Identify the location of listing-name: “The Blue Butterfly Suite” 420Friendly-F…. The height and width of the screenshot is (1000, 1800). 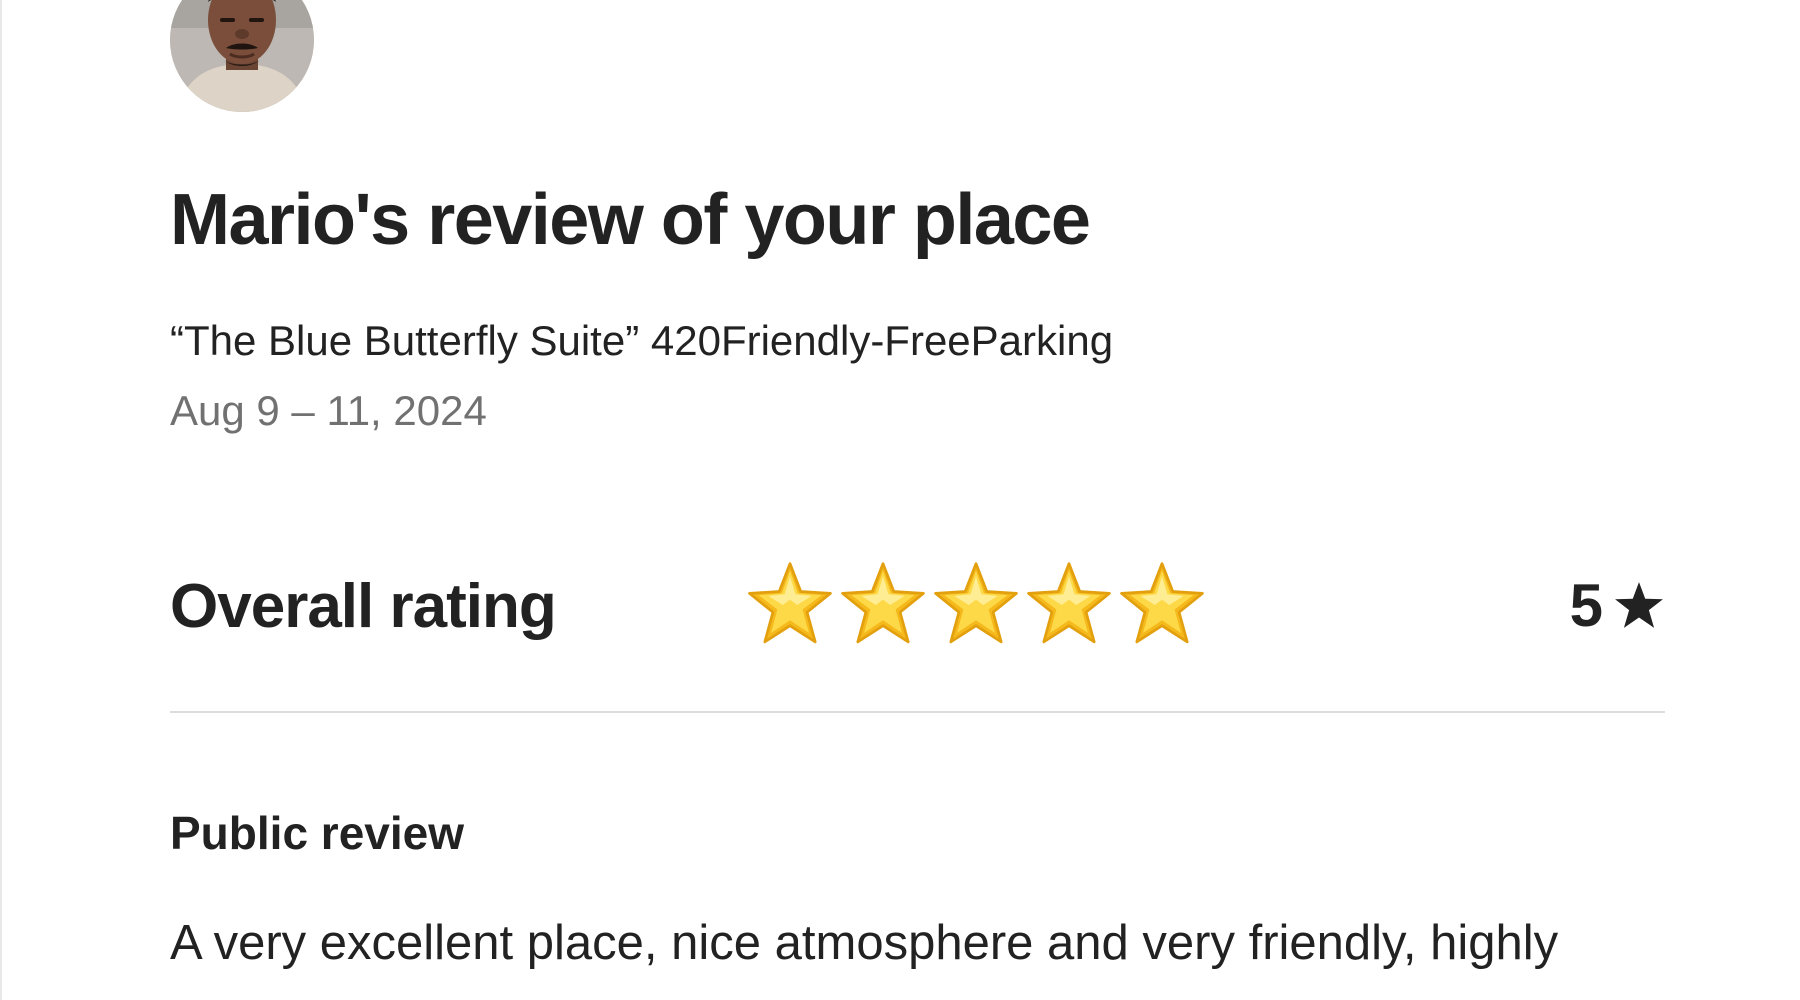
(642, 340).